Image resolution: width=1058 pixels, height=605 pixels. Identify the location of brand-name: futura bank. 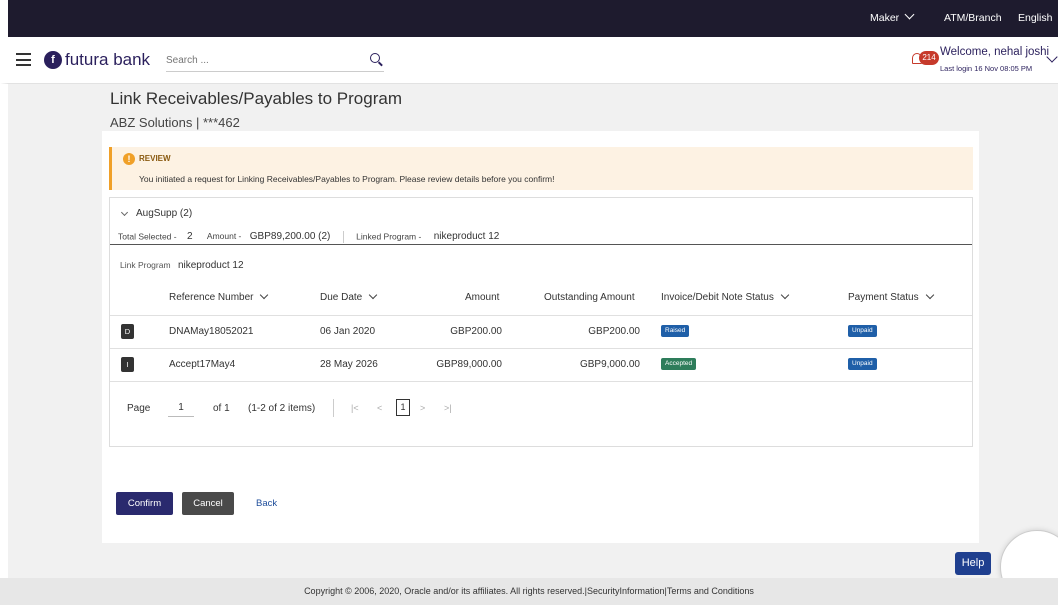
(108, 59).